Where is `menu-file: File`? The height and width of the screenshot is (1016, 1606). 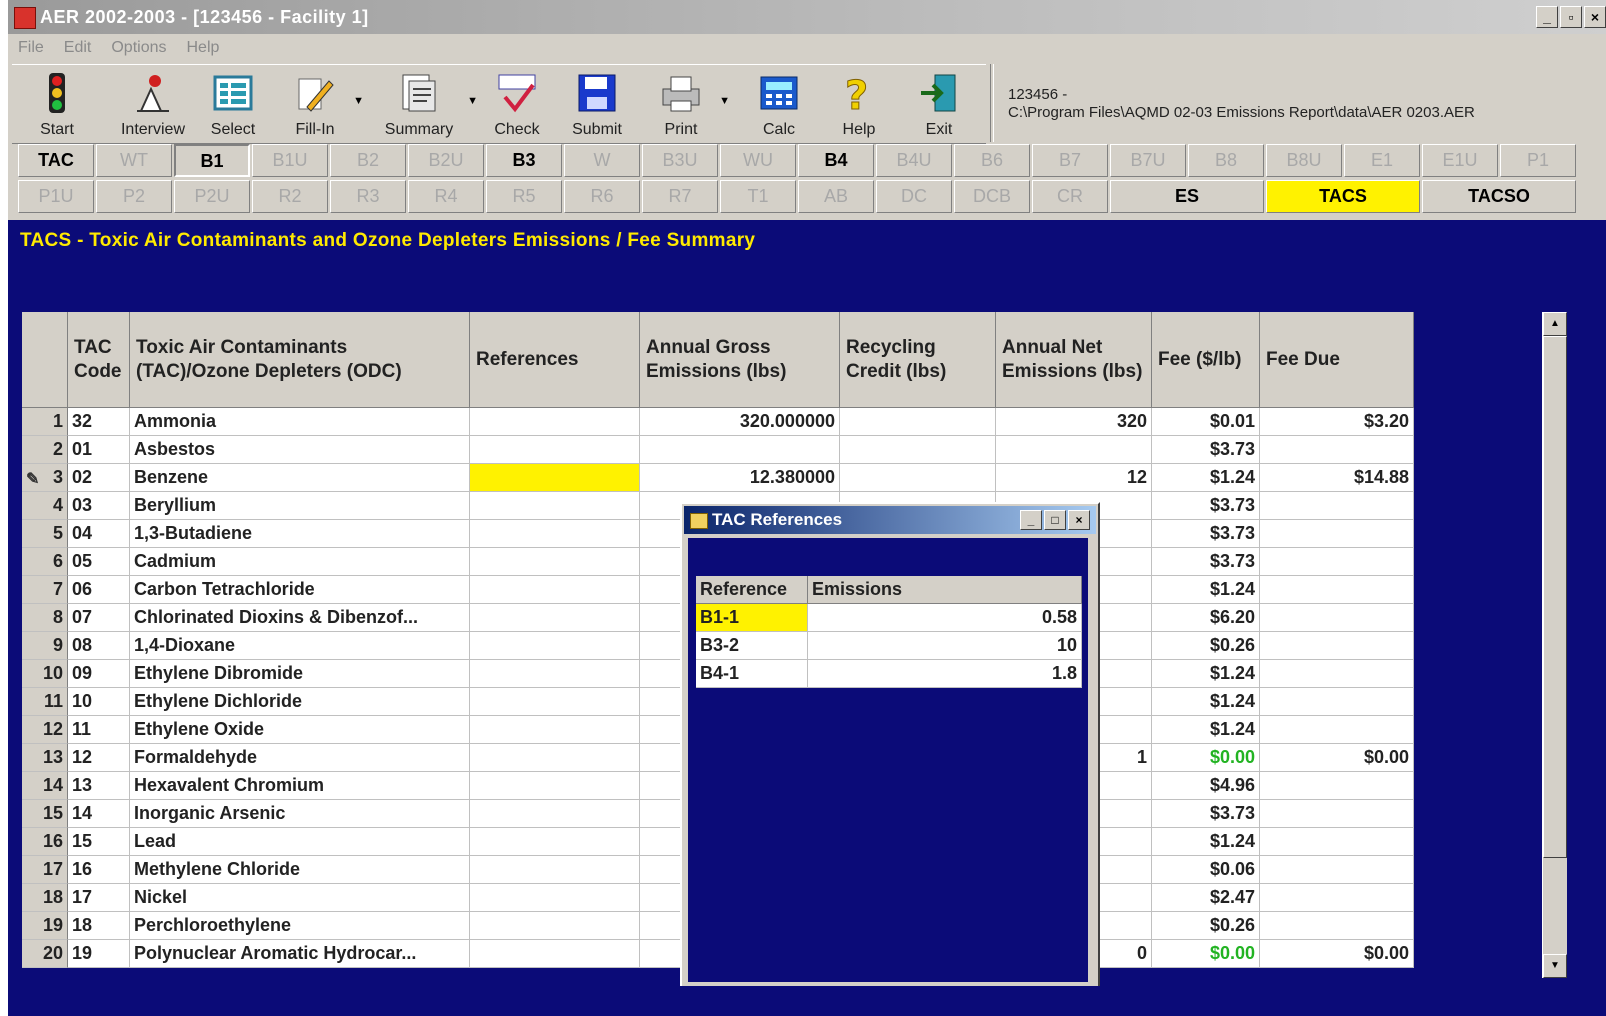 menu-file: File is located at coordinates (31, 48).